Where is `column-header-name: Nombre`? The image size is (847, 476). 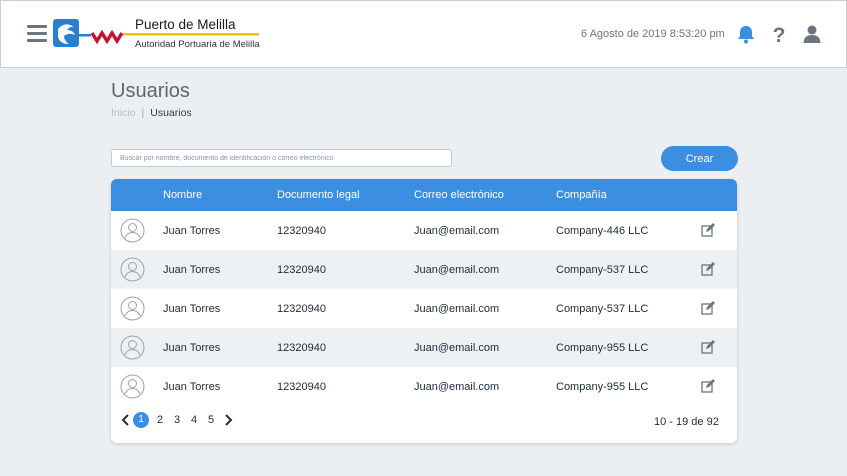
column-header-name: Nombre is located at coordinates (182, 195).